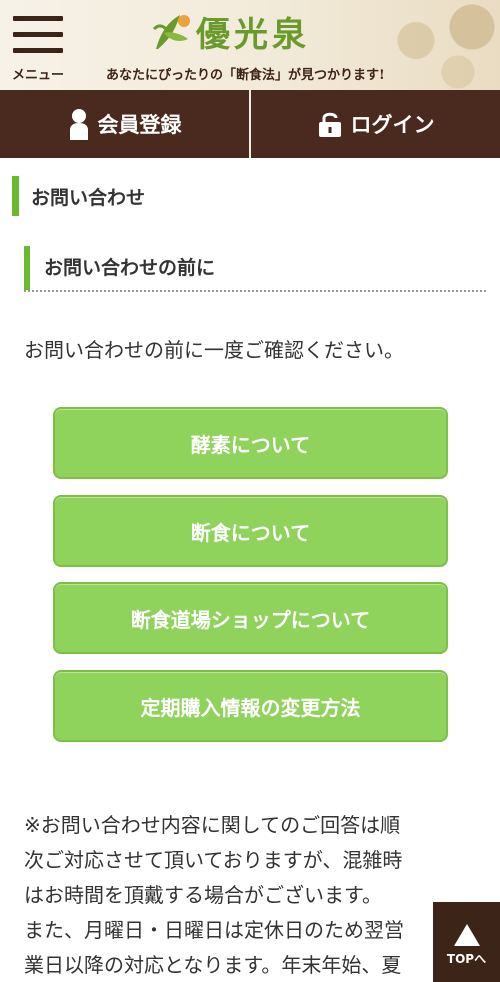  What do you see at coordinates (250, 706) in the screenshot?
I see `subscription-change-button: 定期購入情報の変更方法` at bounding box center [250, 706].